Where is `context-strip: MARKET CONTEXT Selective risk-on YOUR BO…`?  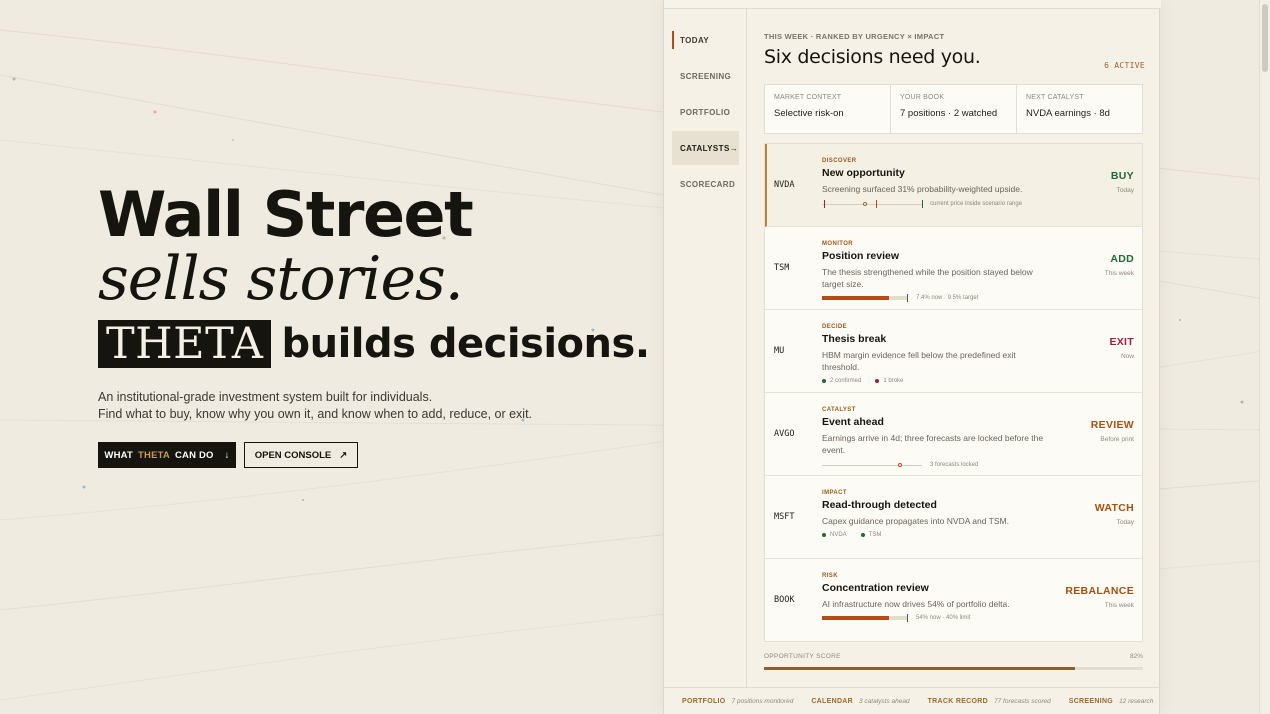
context-strip: MARKET CONTEXT Selective risk-on YOUR BO… is located at coordinates (953, 109).